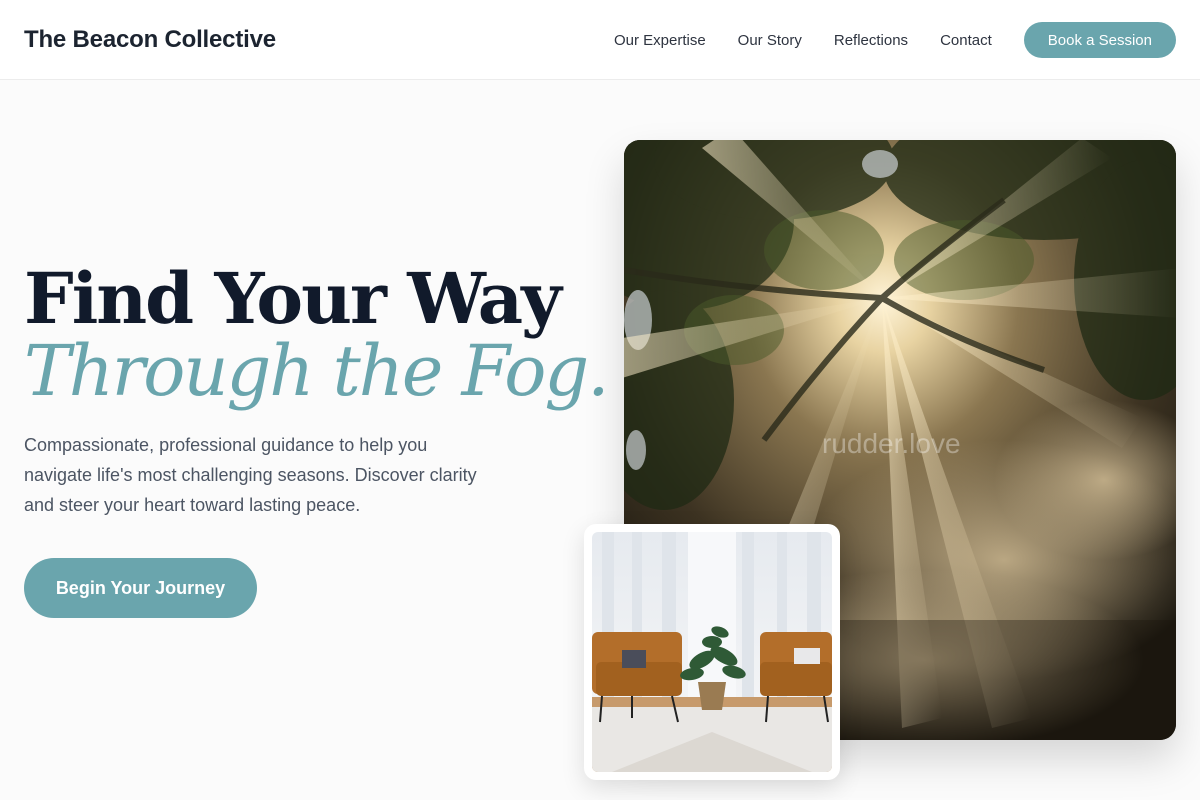  Describe the element at coordinates (316, 371) in the screenshot. I see `hero-title-accent: Through the Fog.` at that location.